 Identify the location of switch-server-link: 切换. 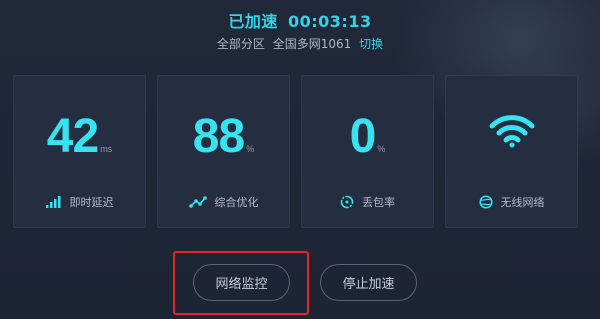
(371, 44).